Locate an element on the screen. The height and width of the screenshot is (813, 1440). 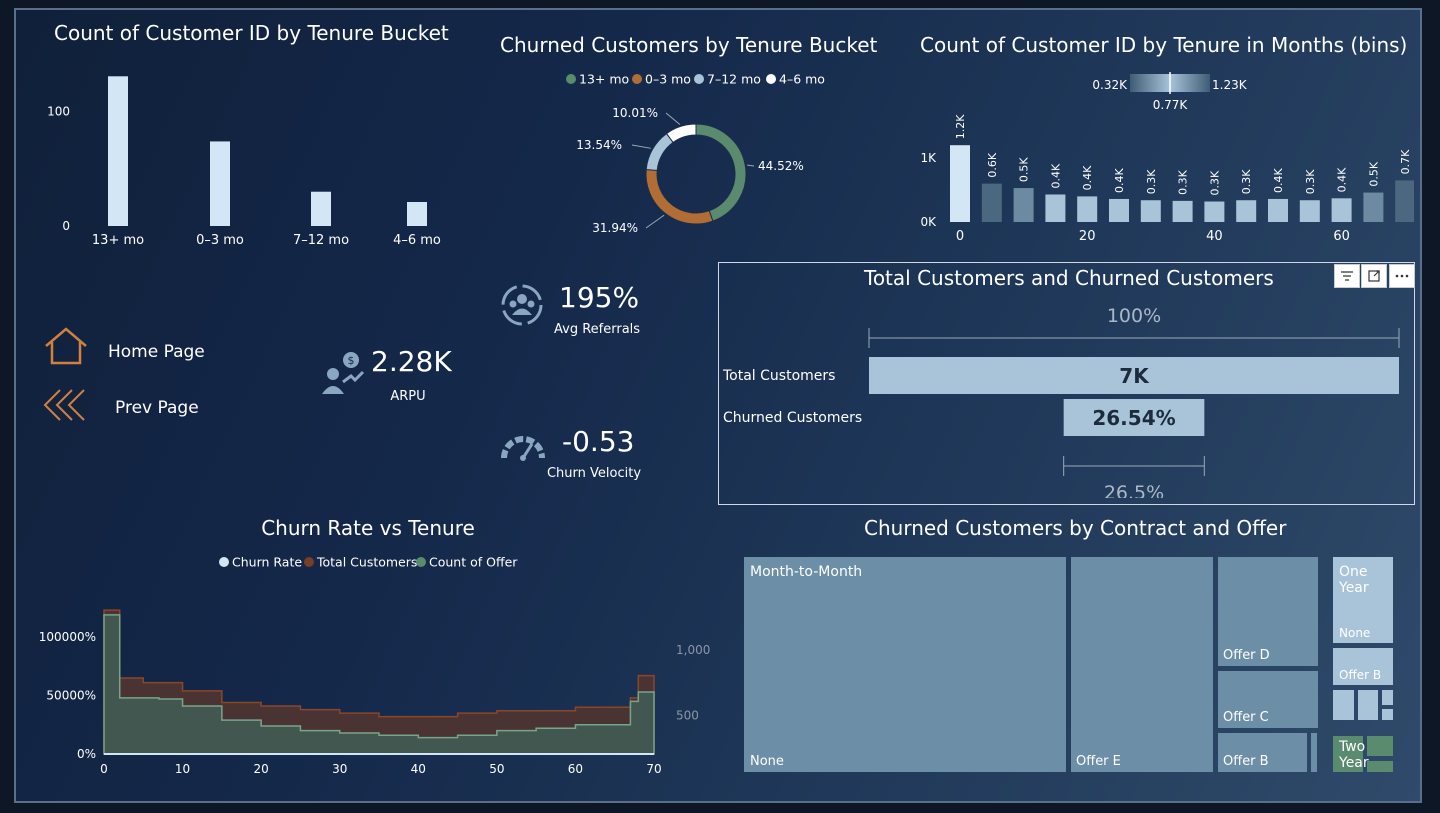
y-tick-label: 100000% is located at coordinates (67, 637).